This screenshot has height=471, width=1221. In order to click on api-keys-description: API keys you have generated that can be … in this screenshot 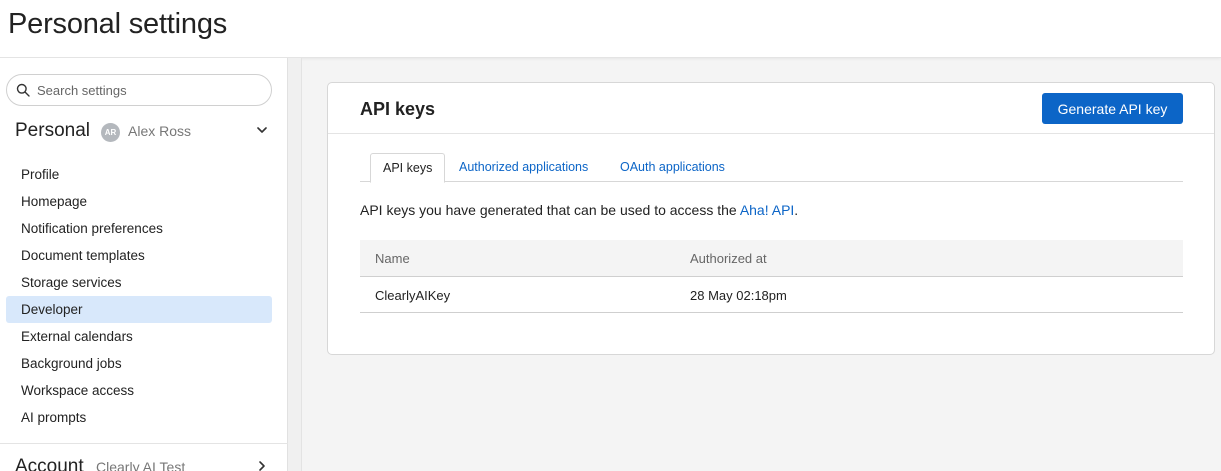, I will do `click(579, 210)`.